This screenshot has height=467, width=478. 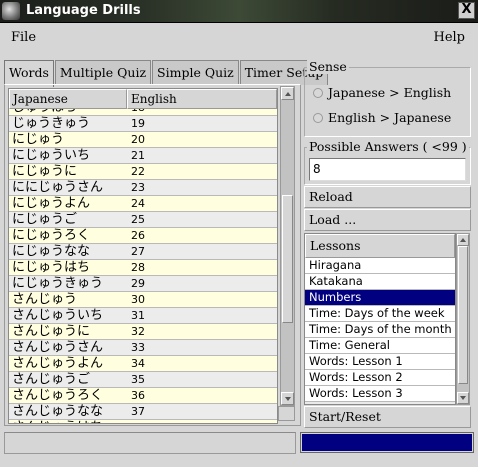 I want to click on lesson-item: Time: Days of the month, so click(x=380, y=330).